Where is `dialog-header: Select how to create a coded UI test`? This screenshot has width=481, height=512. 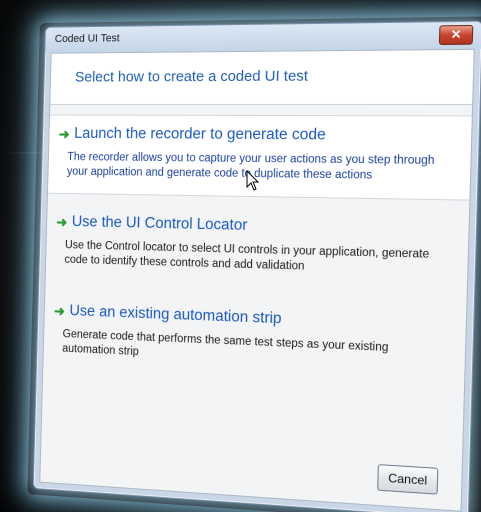 dialog-header: Select how to create a coded UI test is located at coordinates (261, 77).